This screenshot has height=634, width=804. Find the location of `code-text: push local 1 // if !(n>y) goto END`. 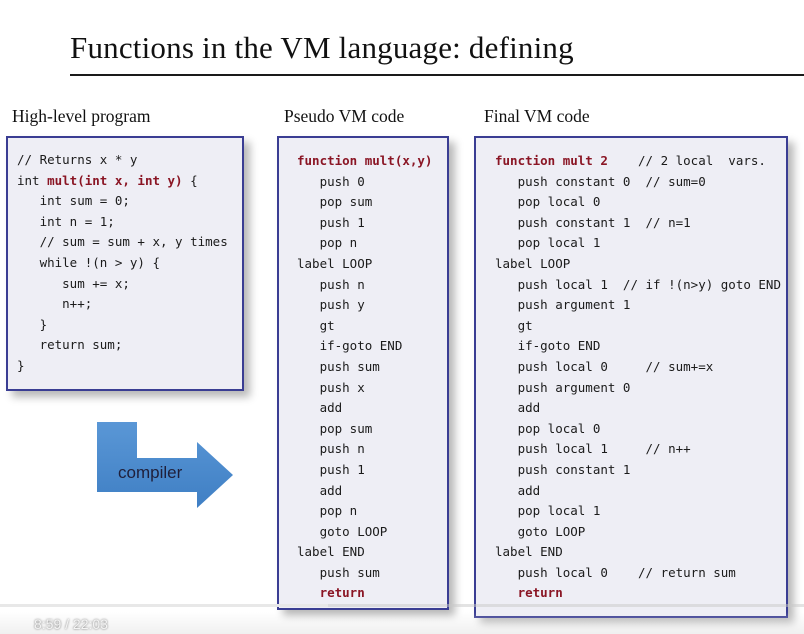

code-text: push local 1 // if !(n>y) goto END is located at coordinates (638, 284).